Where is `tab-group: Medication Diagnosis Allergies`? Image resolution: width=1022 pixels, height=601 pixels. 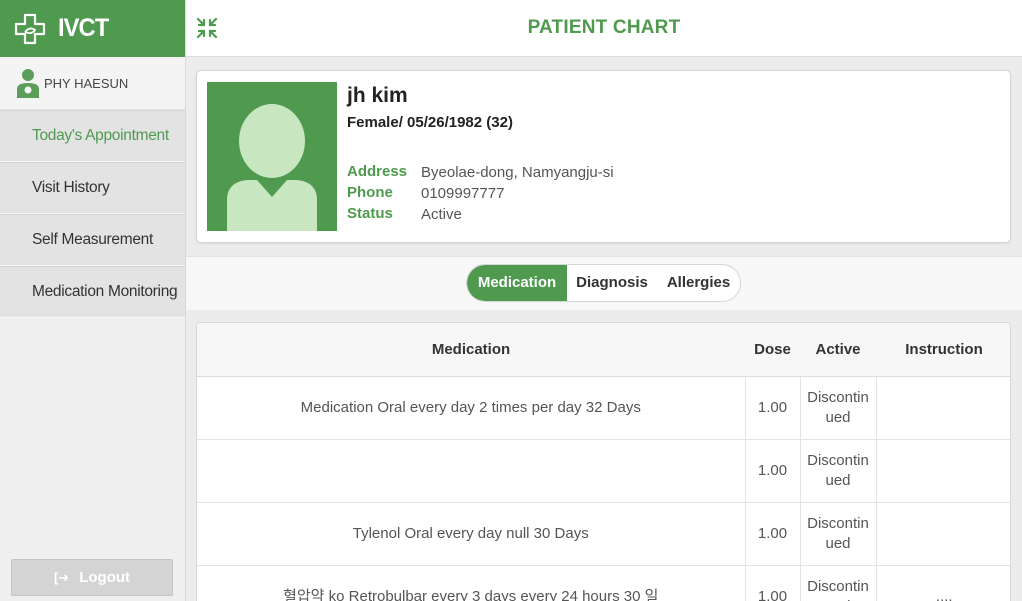 tab-group: Medication Diagnosis Allergies is located at coordinates (603, 283).